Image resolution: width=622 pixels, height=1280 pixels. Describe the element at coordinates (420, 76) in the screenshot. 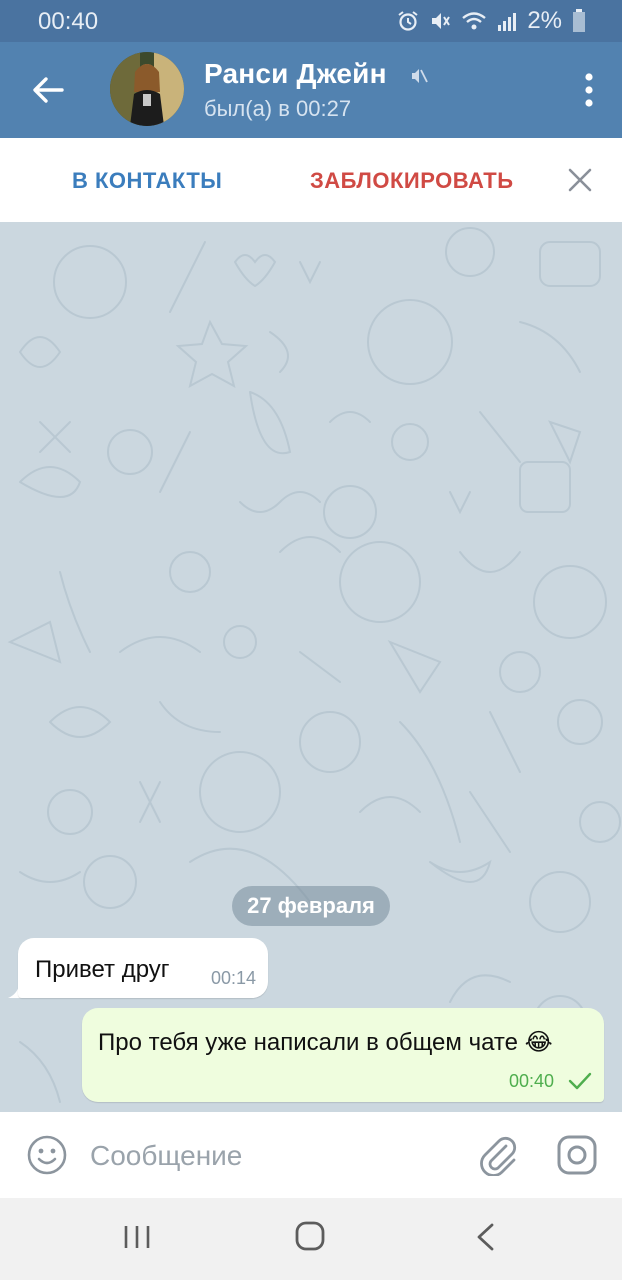

I see `muted-chat-icon` at that location.